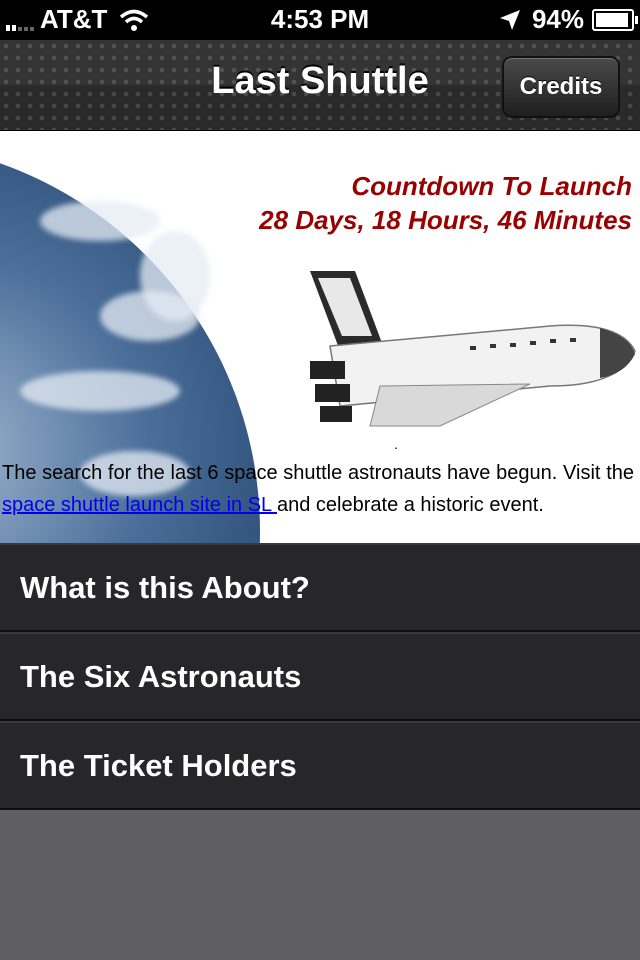 The width and height of the screenshot is (640, 960). I want to click on status-bar: AT&T 4:53 PM 94%, so click(320, 20).